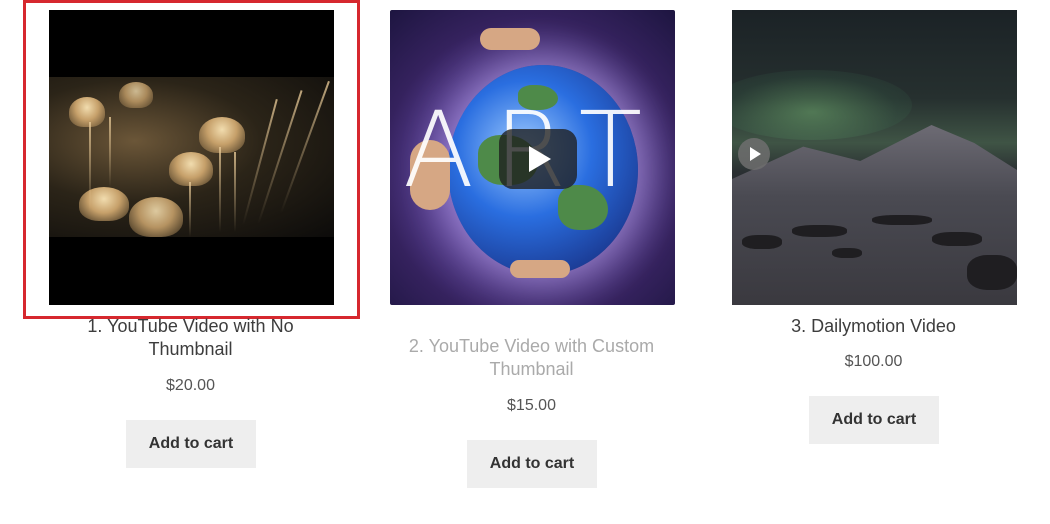  I want to click on product-title-line: 3. Dailymotion Video, so click(873, 326).